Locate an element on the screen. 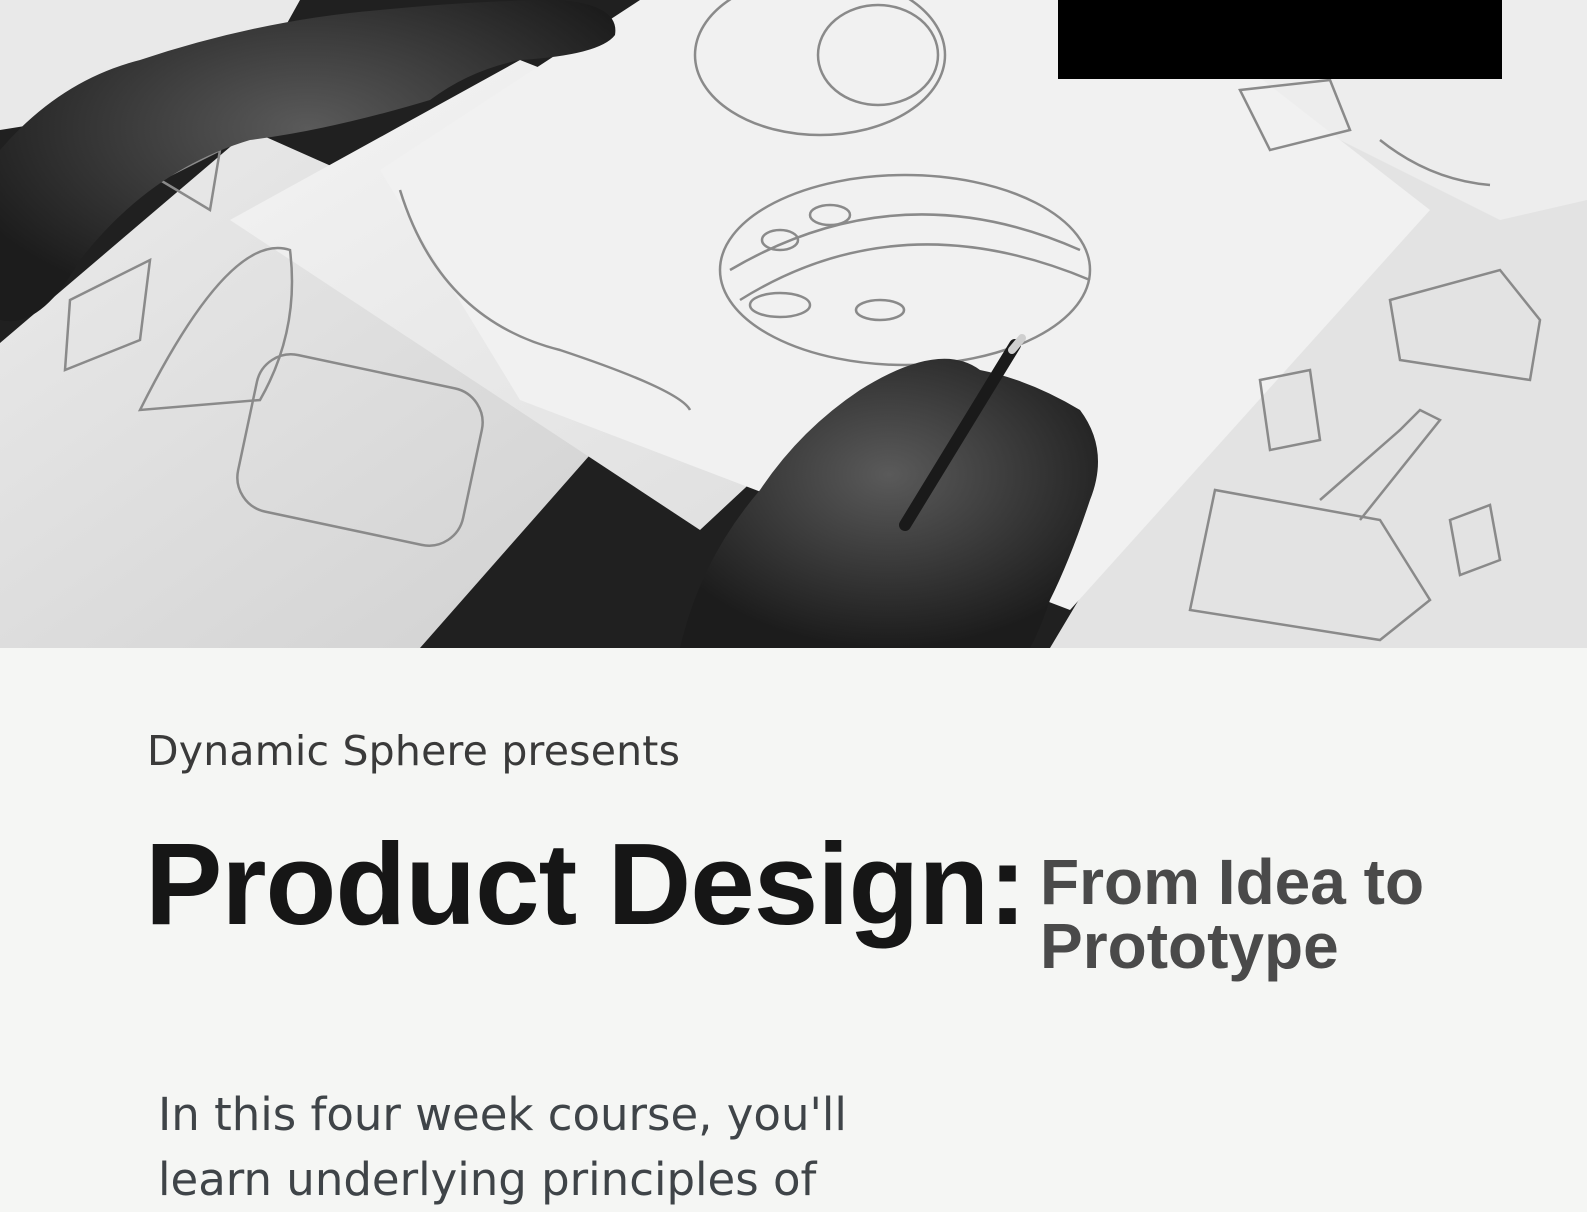 The width and height of the screenshot is (1587, 1212). page-title: Product Design: is located at coordinates (586, 884).